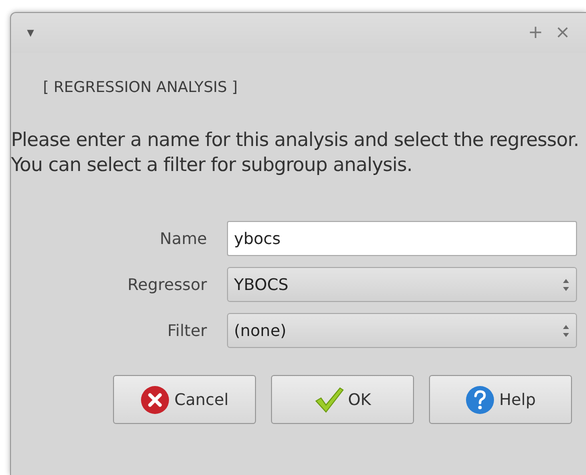 This screenshot has width=586, height=475. Describe the element at coordinates (402, 284) in the screenshot. I see `dropdown: YBOCS` at that location.